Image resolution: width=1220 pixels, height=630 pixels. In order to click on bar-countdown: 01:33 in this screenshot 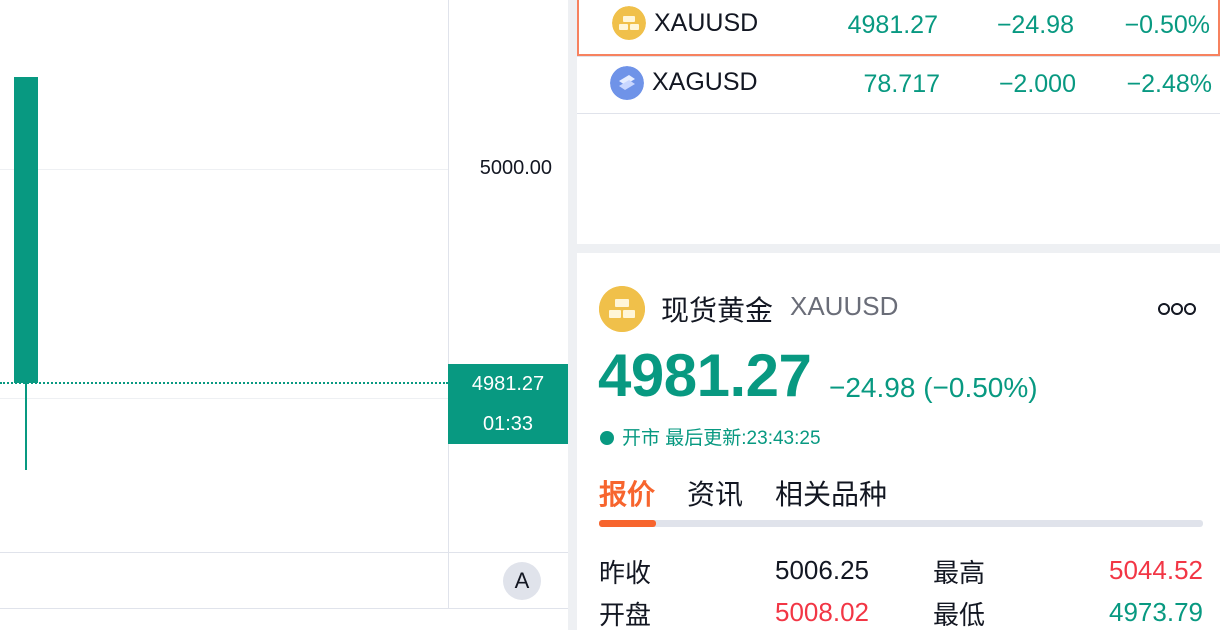, I will do `click(508, 424)`.